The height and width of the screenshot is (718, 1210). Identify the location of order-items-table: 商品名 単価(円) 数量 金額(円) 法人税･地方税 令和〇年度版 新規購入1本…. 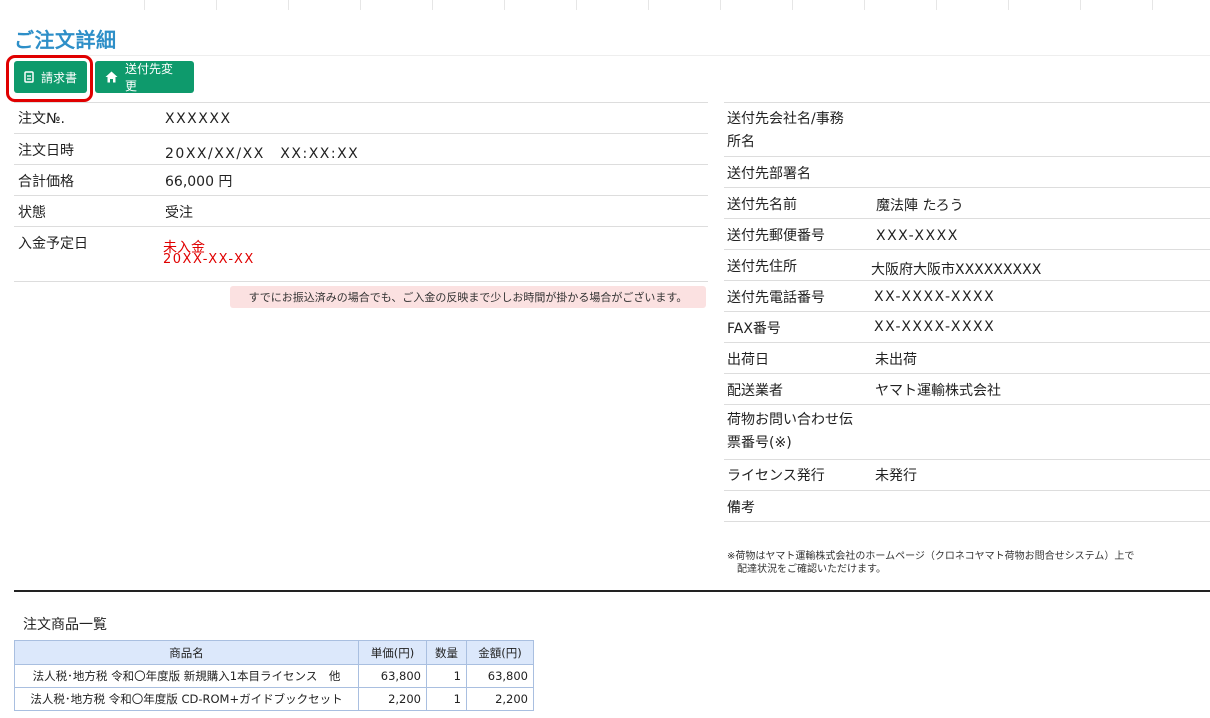
(274, 675).